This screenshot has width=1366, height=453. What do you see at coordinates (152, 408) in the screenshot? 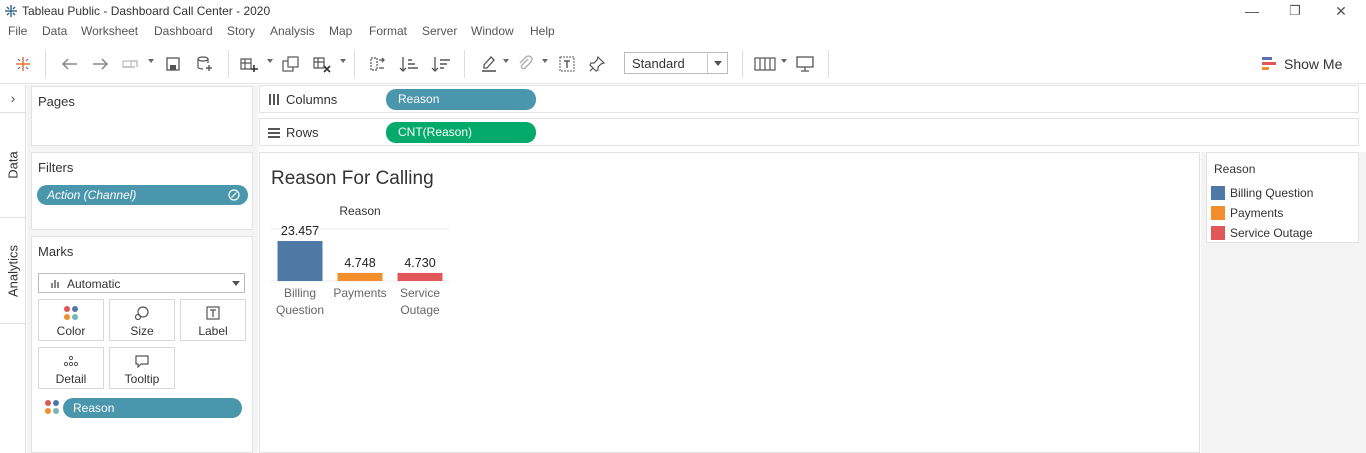
I see `color-field-pill: Reason` at bounding box center [152, 408].